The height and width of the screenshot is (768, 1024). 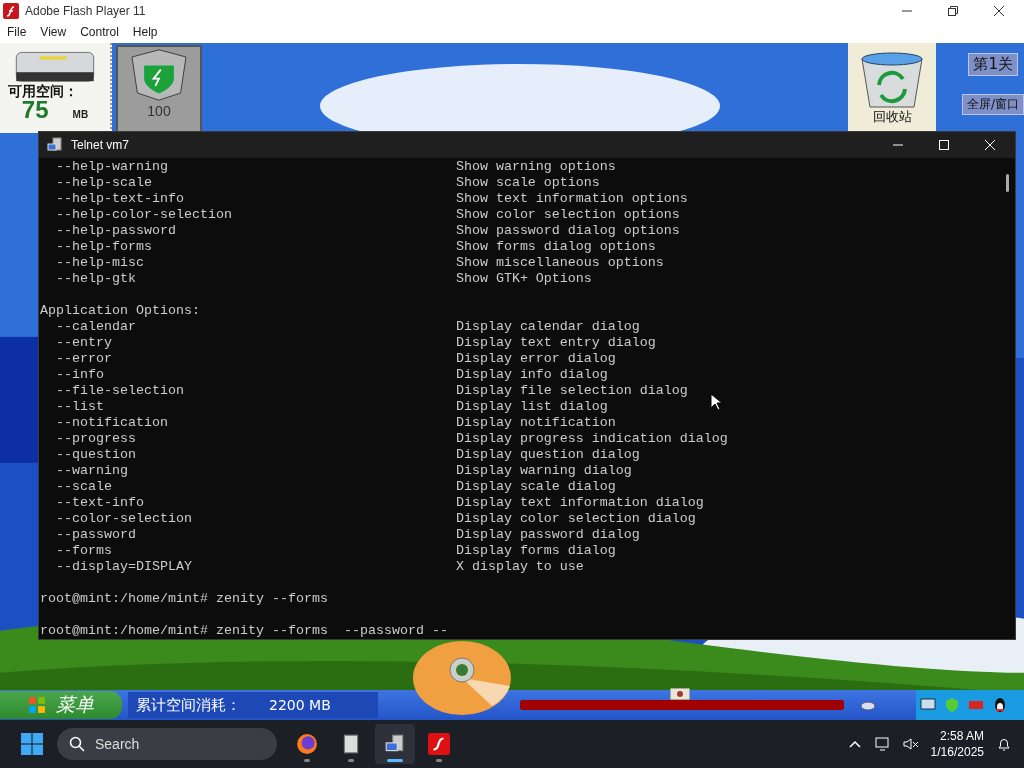 What do you see at coordinates (928, 705) in the screenshot?
I see `monitor-icon` at bounding box center [928, 705].